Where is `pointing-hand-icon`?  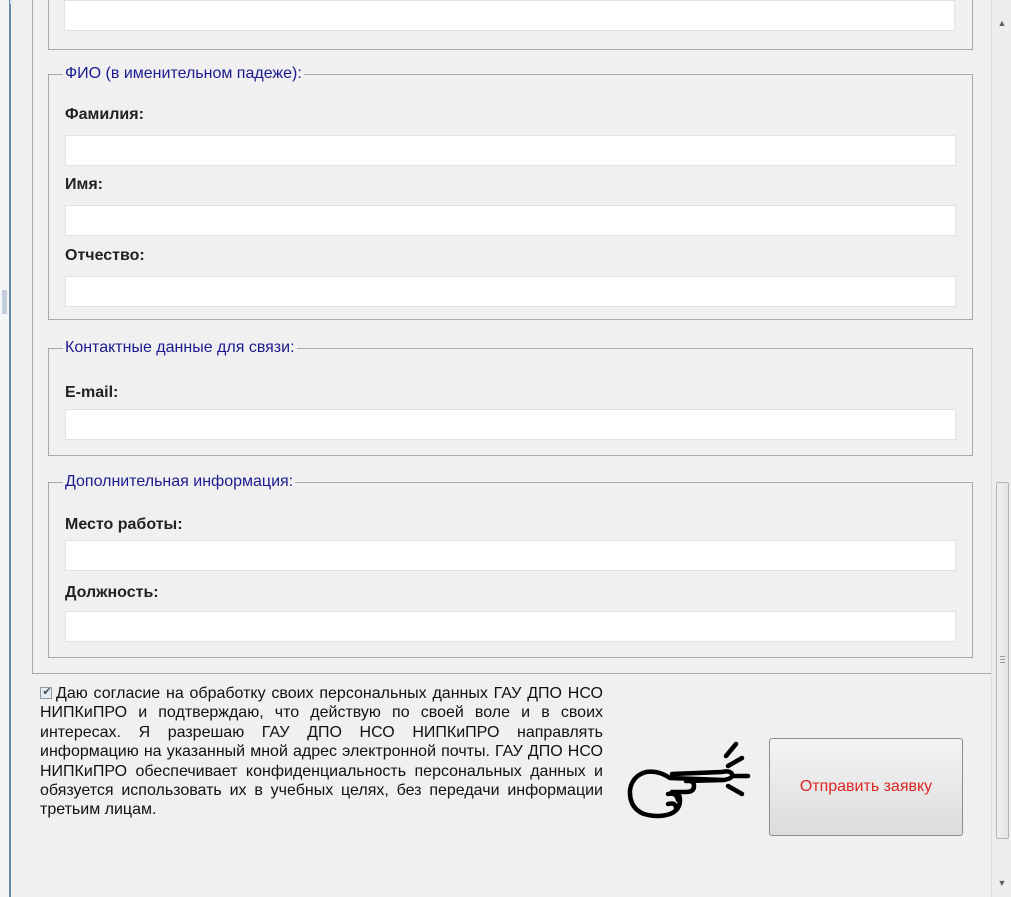 pointing-hand-icon is located at coordinates (689, 780).